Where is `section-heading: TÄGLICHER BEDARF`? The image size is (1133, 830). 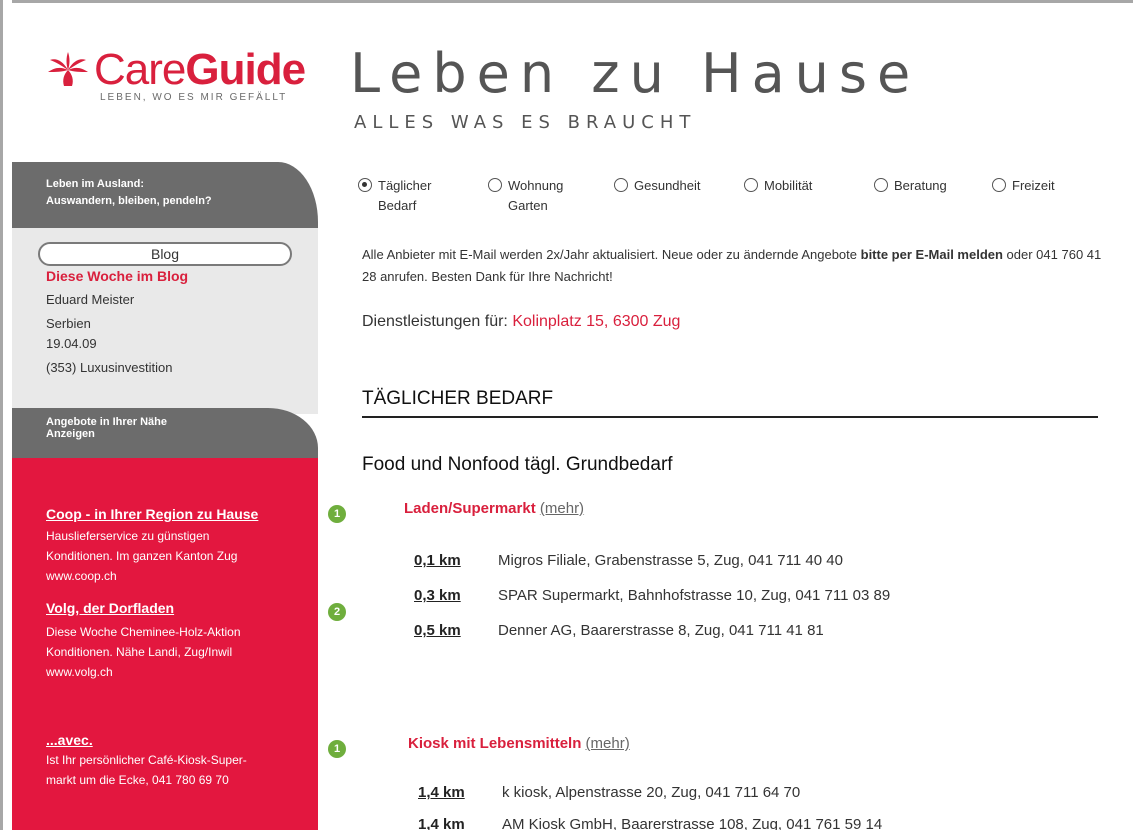 section-heading: TÄGLICHER BEDARF is located at coordinates (458, 398).